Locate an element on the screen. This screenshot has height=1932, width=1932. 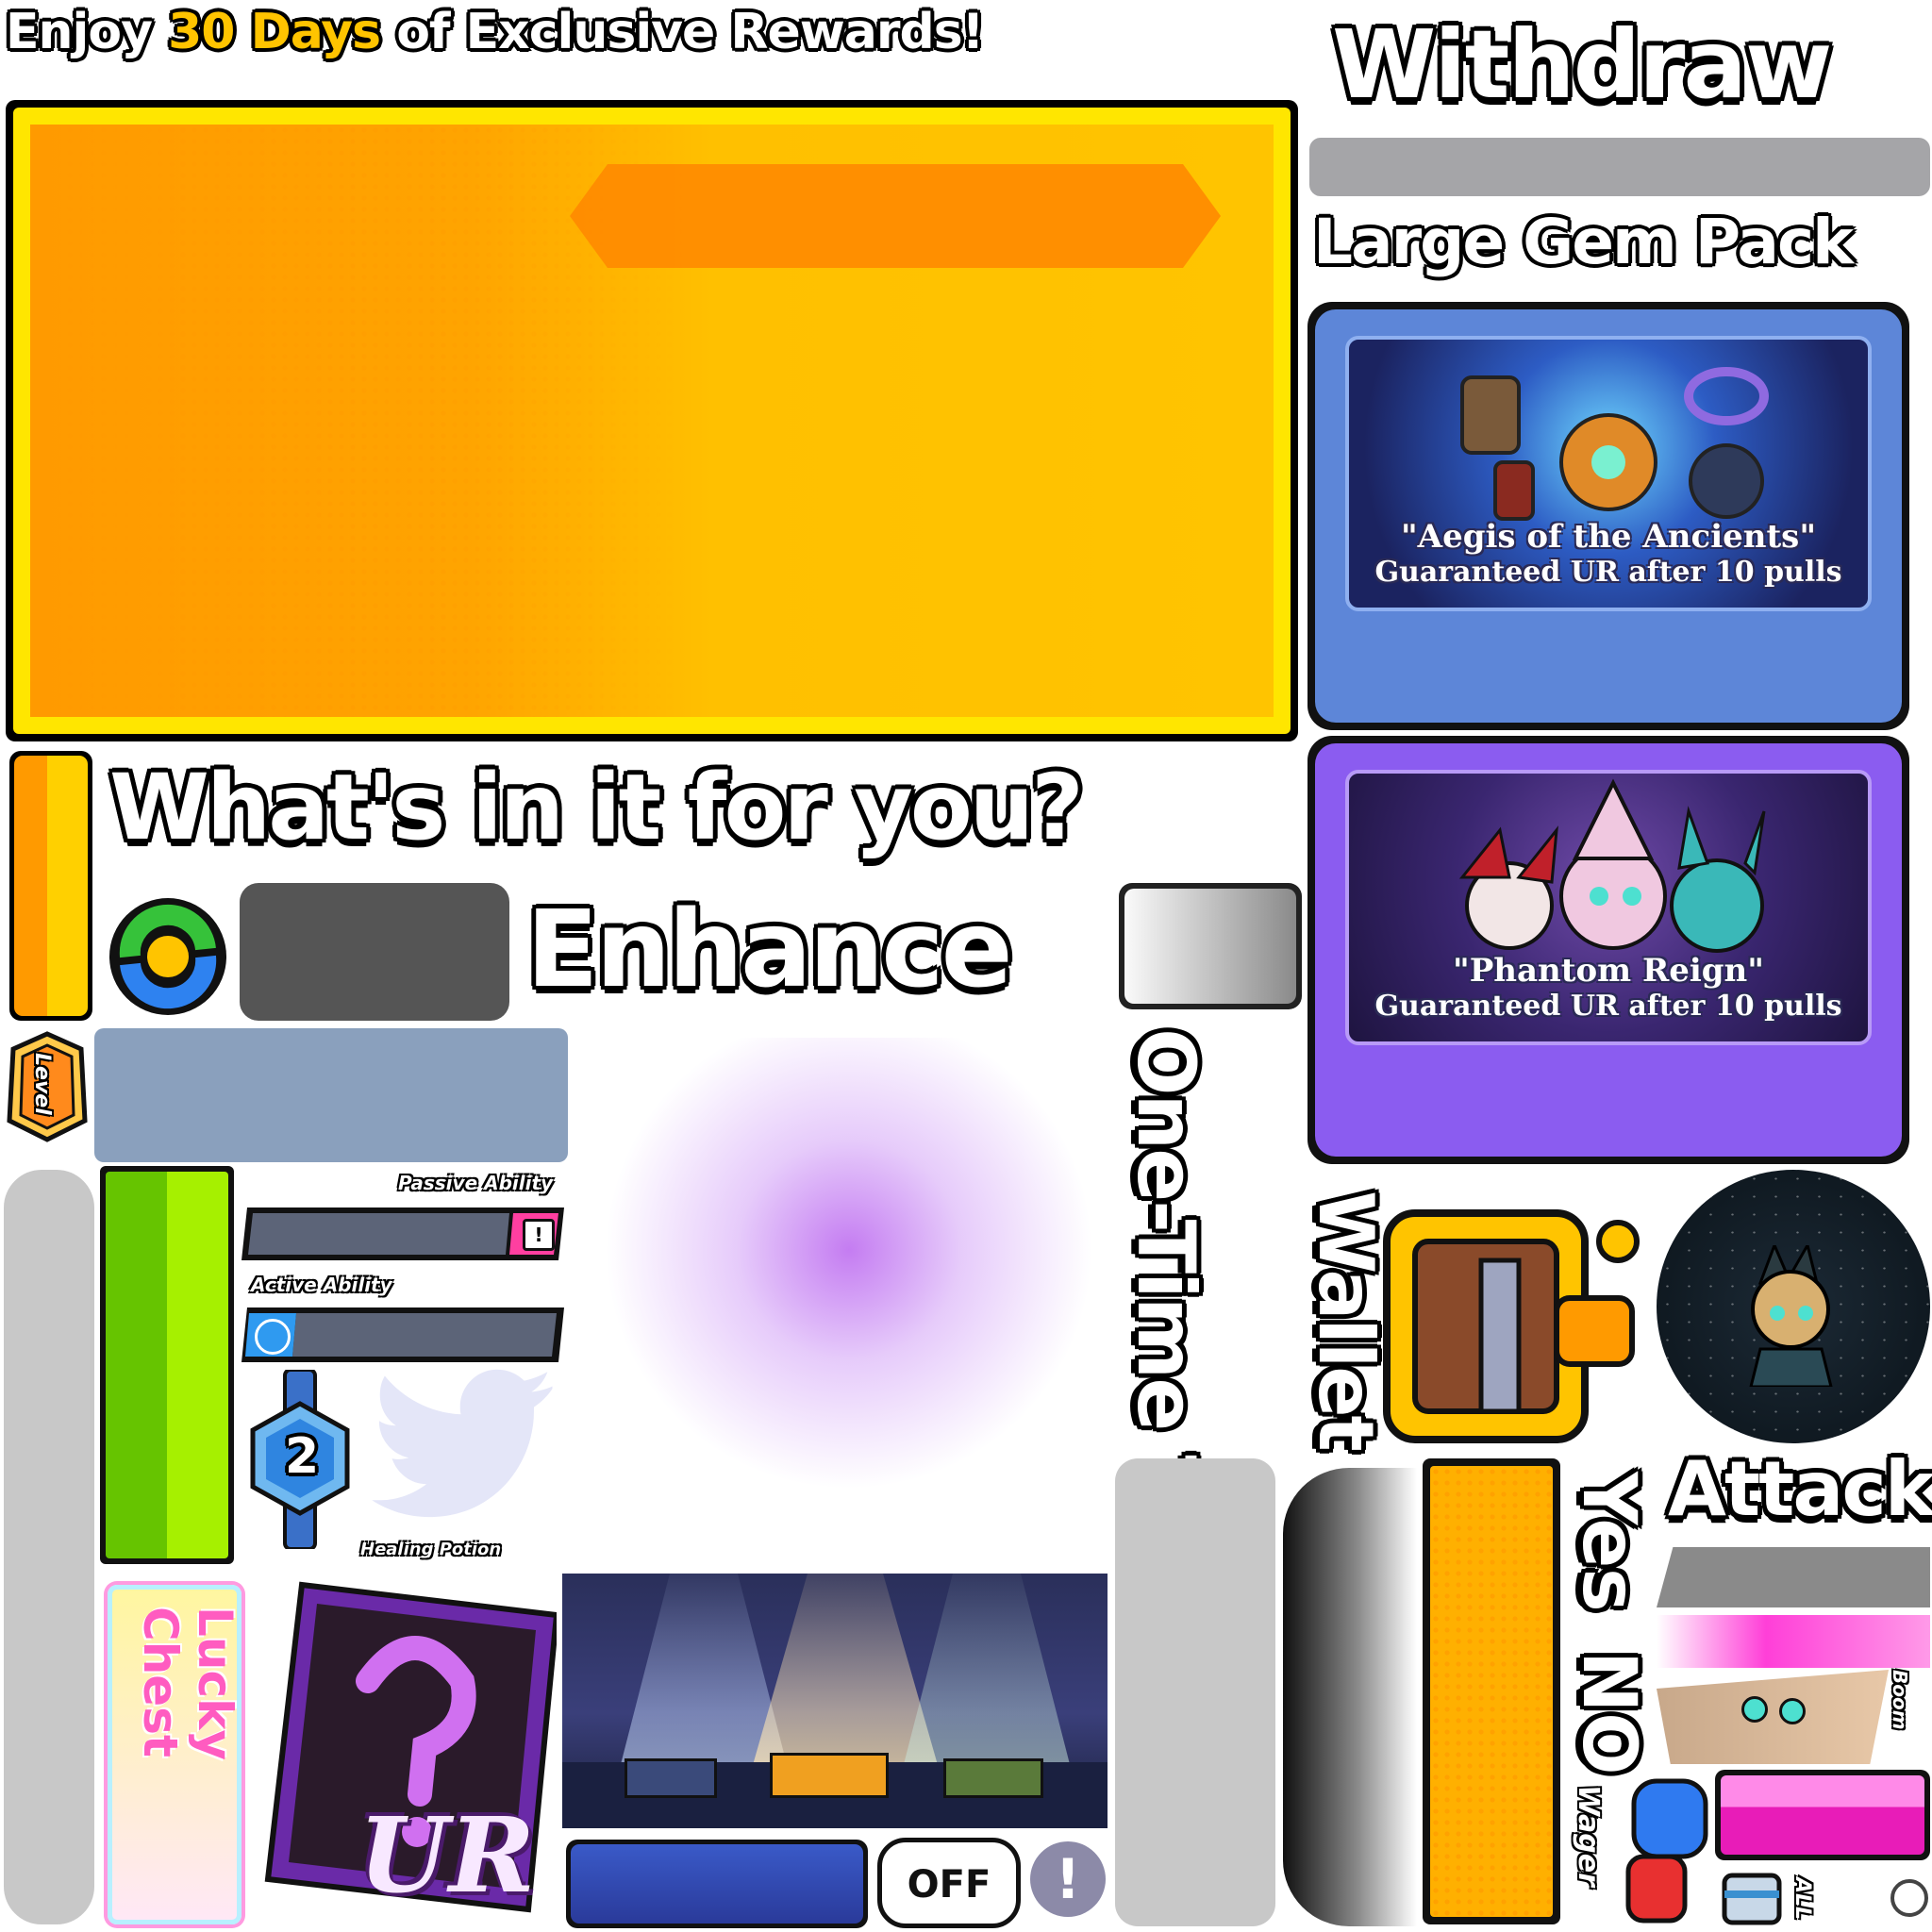
all-label: ALL is located at coordinates (1802, 1899).